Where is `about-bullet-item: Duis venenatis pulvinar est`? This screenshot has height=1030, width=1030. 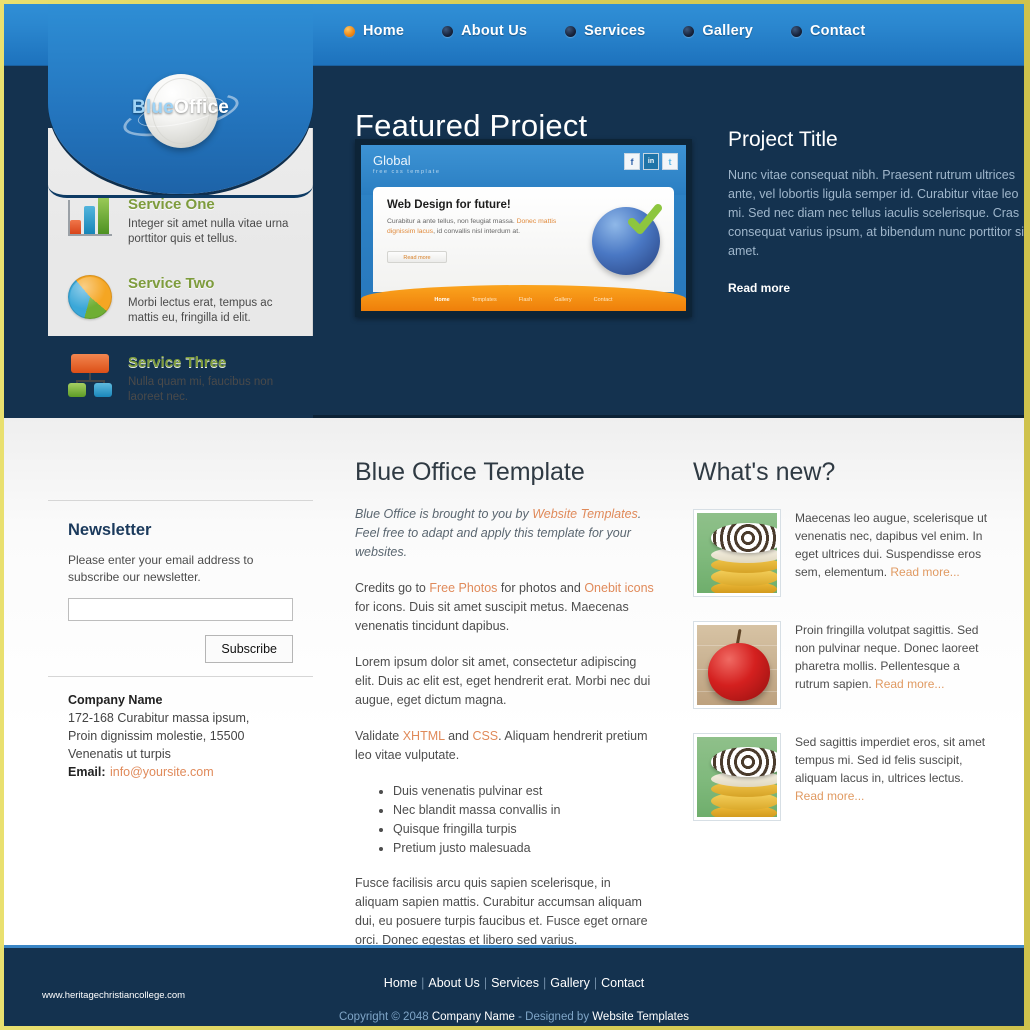
about-bullet-item: Duis venenatis pulvinar est is located at coordinates (524, 791).